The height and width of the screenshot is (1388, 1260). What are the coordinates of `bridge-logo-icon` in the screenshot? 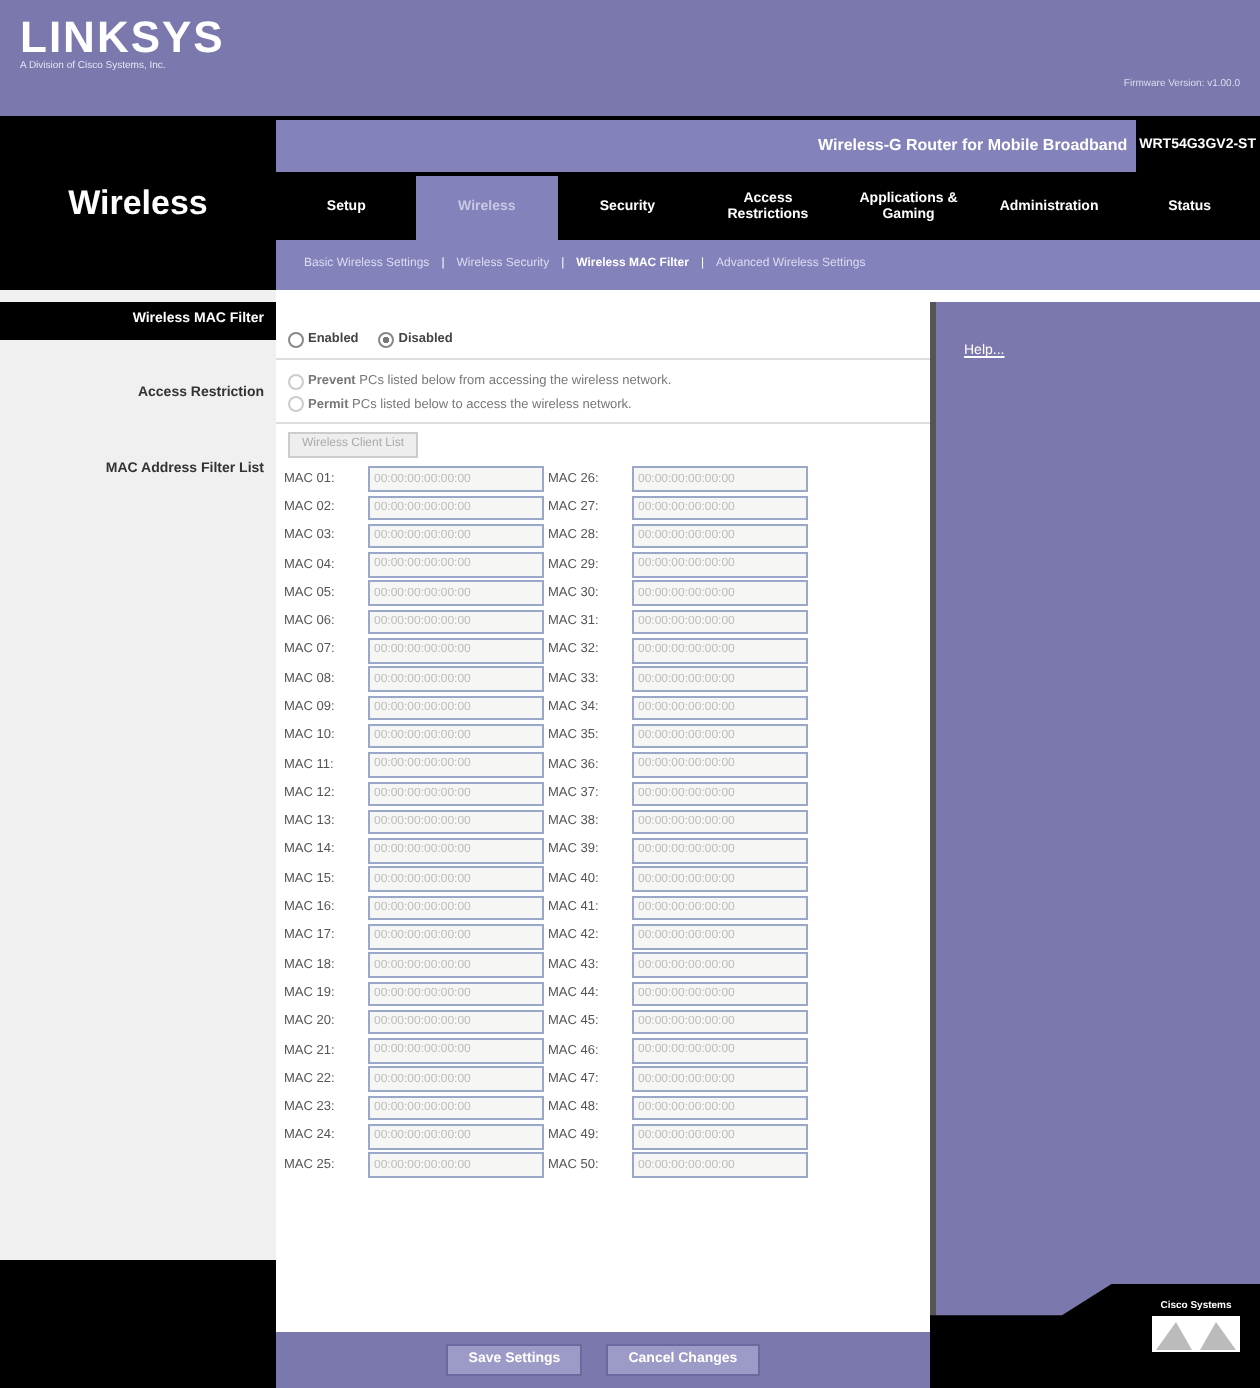 It's located at (1196, 1333).